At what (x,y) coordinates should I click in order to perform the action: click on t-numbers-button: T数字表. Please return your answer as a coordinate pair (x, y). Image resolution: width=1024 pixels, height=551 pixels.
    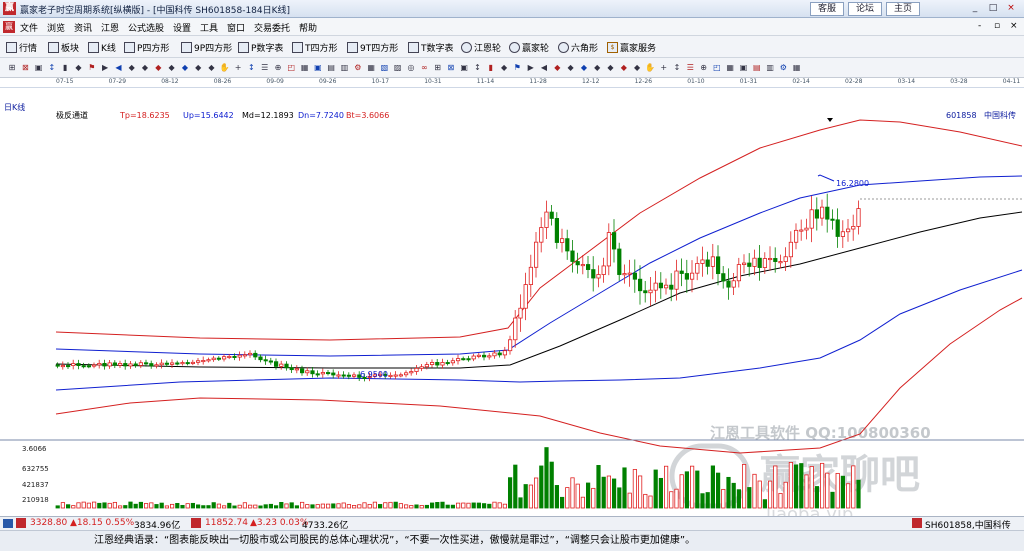
    Looking at the image, I should click on (431, 47).